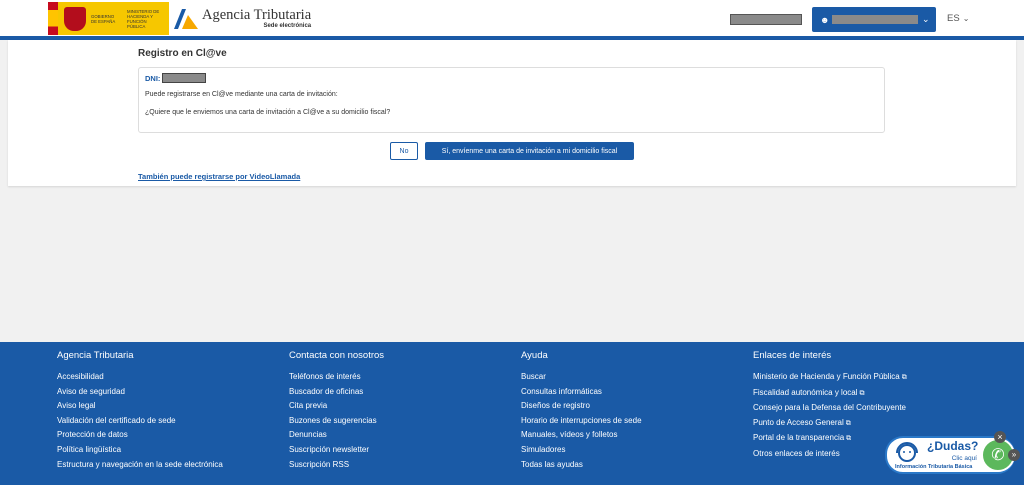 The image size is (1024, 485). Describe the element at coordinates (287, 26) in the screenshot. I see `agency-subtitle: Sede electrónica` at that location.